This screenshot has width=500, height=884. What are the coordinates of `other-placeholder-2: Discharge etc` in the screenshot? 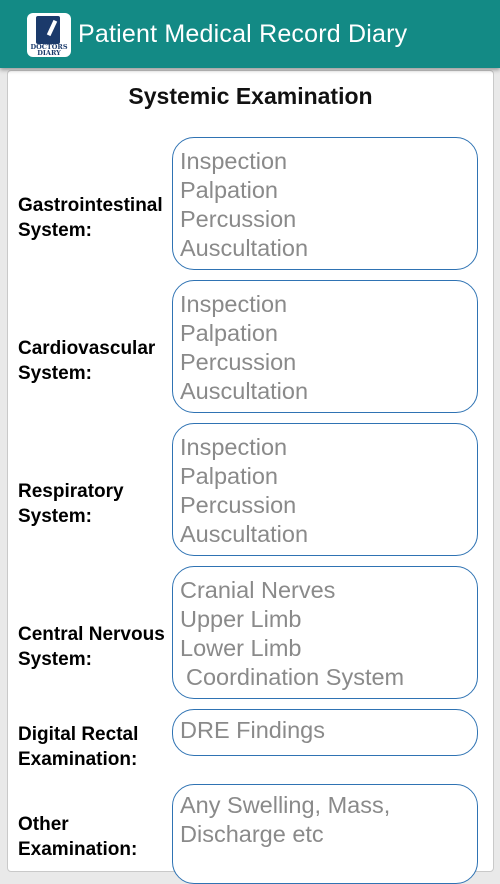 It's located at (252, 834).